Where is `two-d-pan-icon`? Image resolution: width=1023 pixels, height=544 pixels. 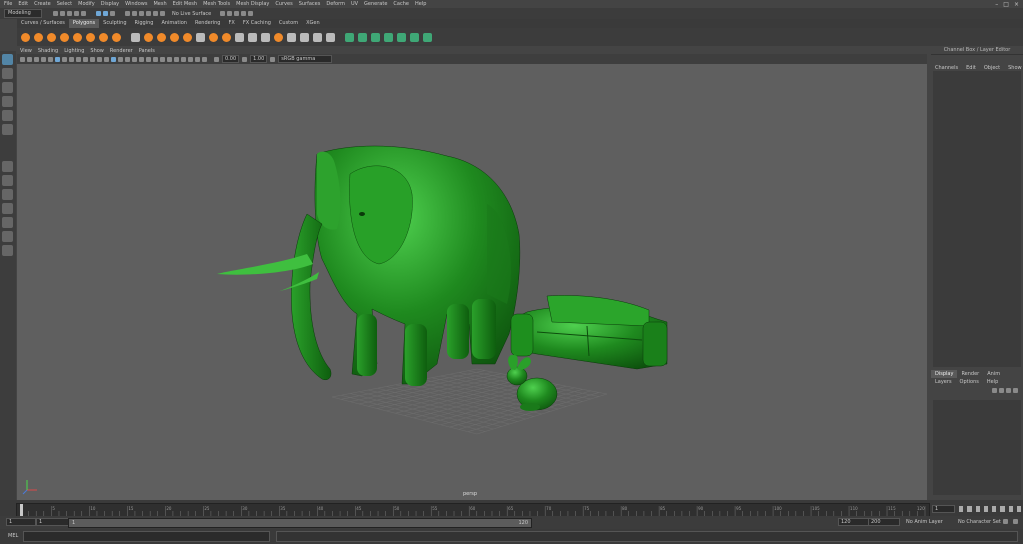 two-d-pan-icon is located at coordinates (50, 59).